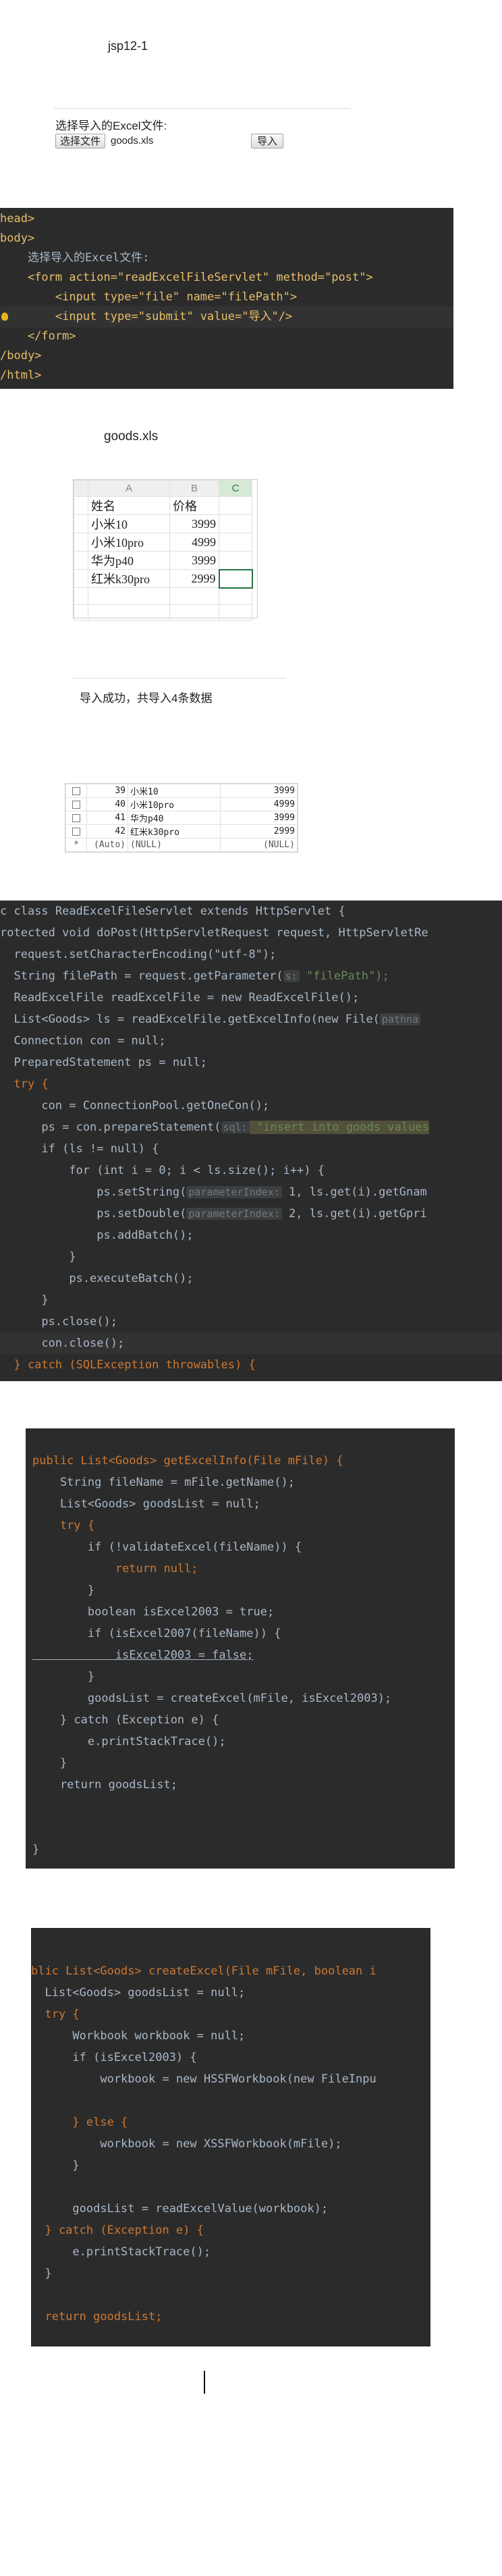 This screenshot has width=502, height=2576. What do you see at coordinates (107, 845) in the screenshot?
I see `table-cell: (Auto)` at bounding box center [107, 845].